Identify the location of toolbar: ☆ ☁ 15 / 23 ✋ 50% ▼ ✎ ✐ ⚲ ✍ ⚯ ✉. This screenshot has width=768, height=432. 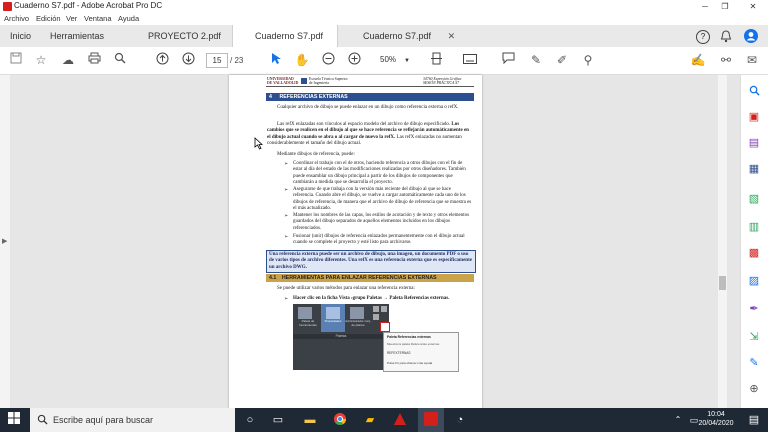
(384, 61).